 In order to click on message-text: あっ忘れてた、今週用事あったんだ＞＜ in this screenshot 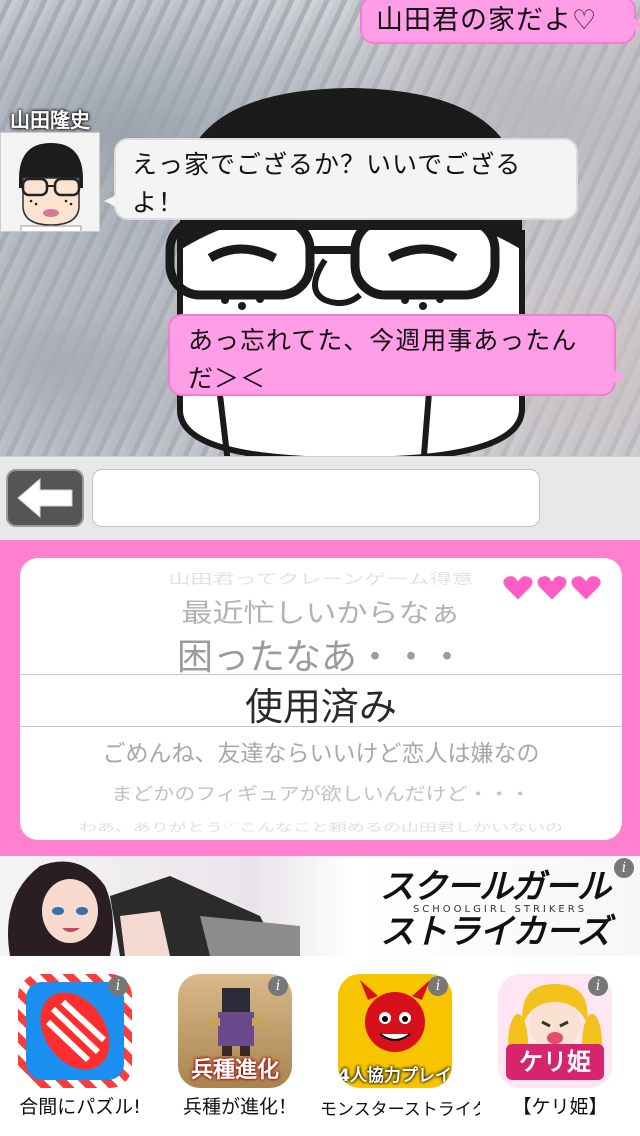, I will do `click(383, 359)`.